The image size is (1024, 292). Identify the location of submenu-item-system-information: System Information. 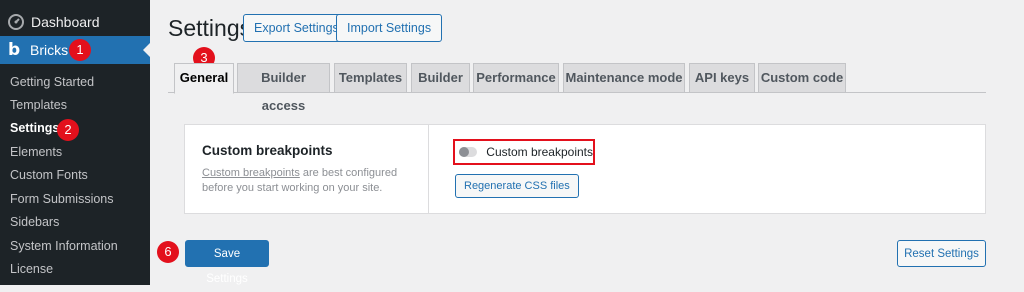
(64, 246).